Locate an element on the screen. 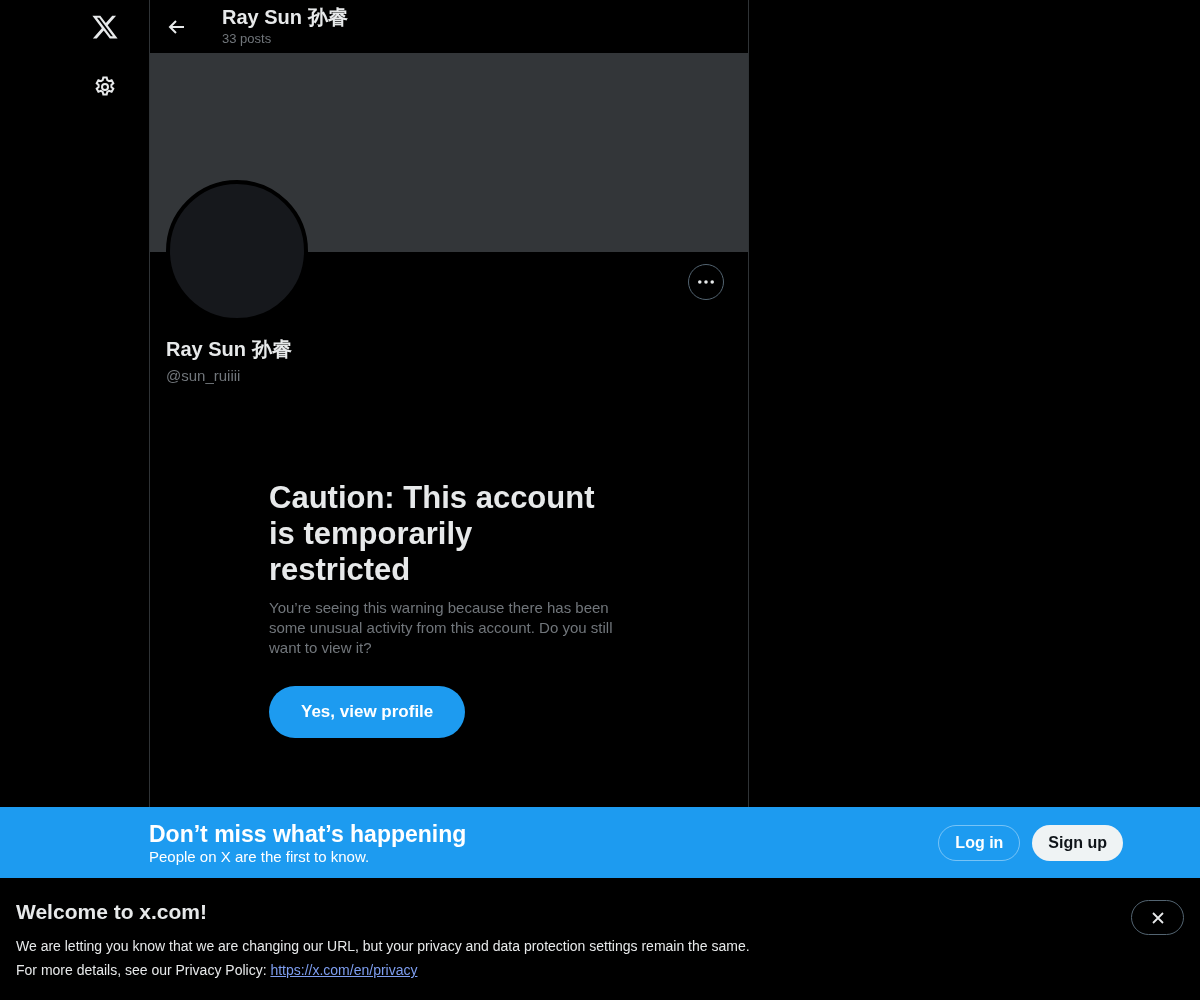 Image resolution: width=1200 pixels, height=1000 pixels. more-button is located at coordinates (706, 282).